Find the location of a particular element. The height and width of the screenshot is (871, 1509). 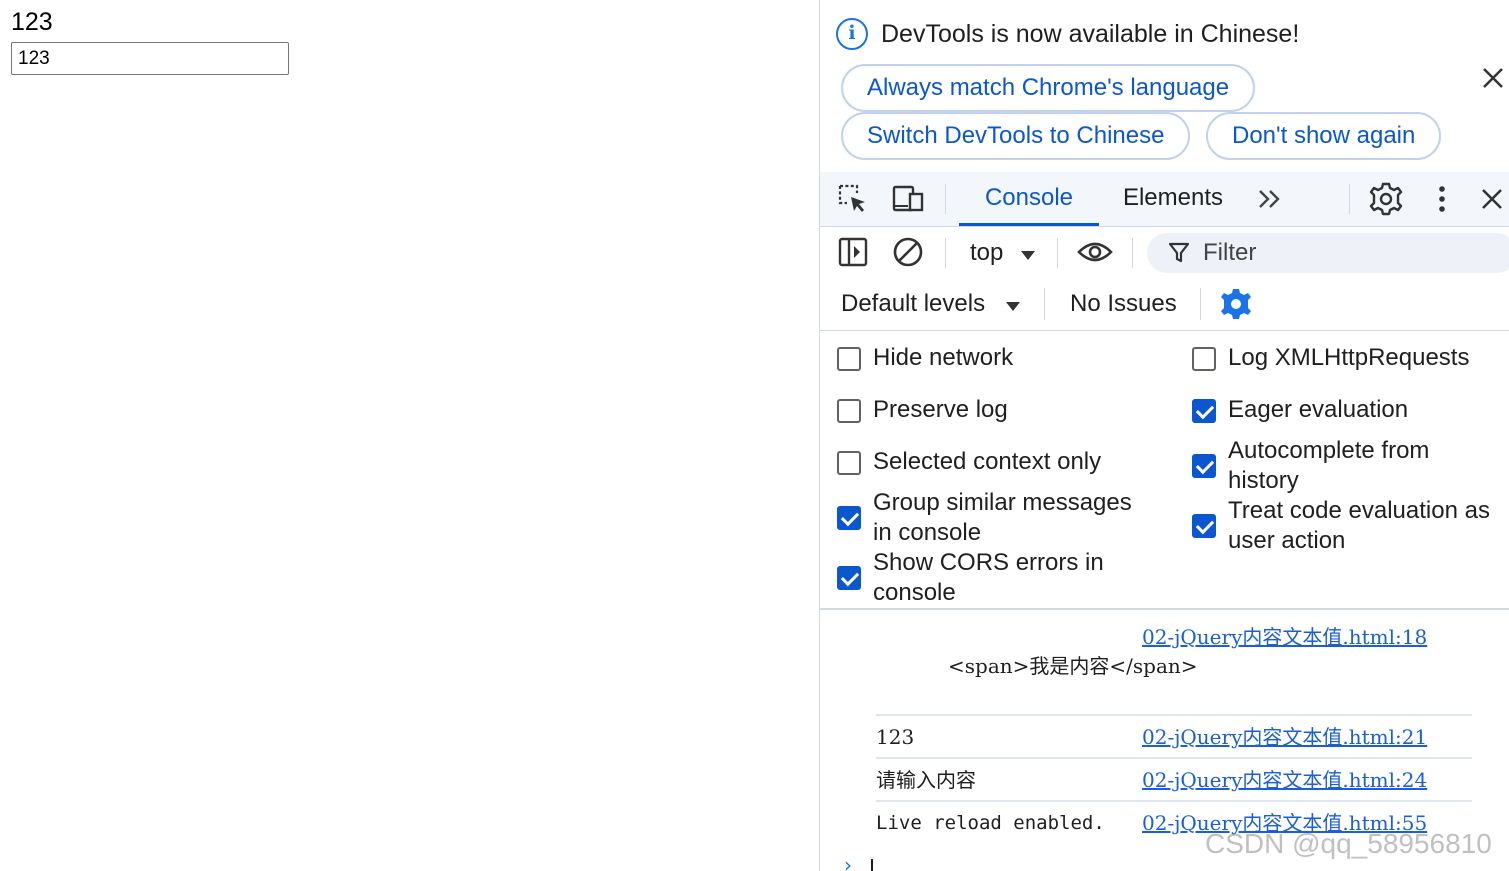

levels-dropdown-arrow-icon is located at coordinates (1013, 308).